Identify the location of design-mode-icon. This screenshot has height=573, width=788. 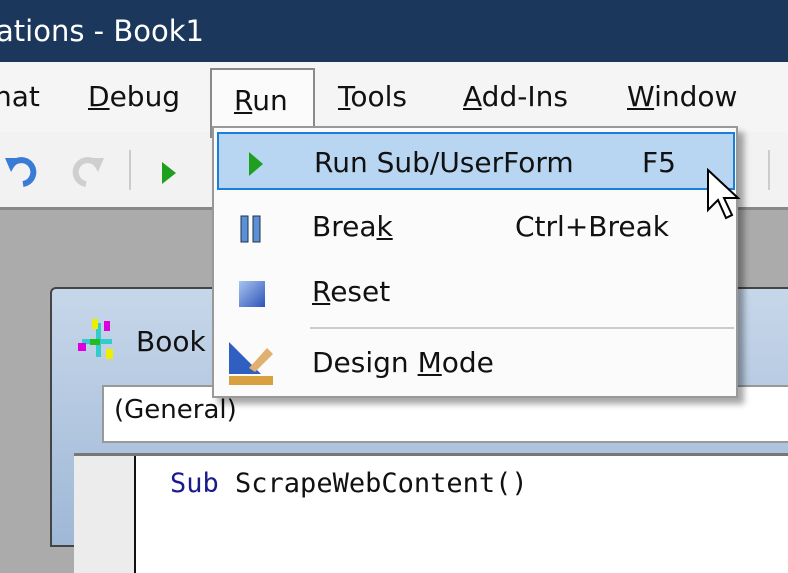
(251, 363).